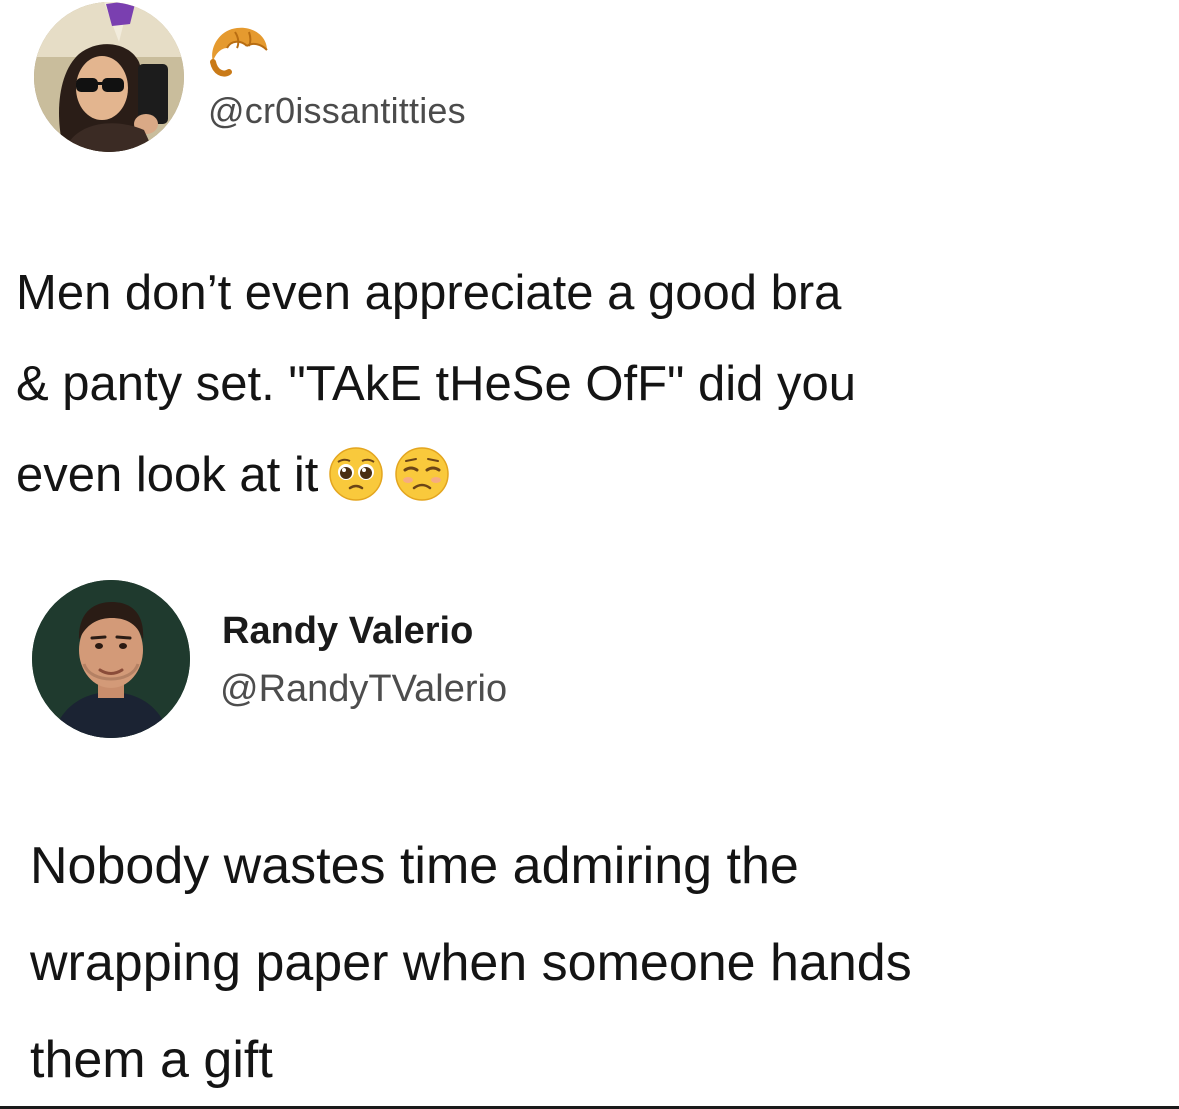 The image size is (1179, 1109). Describe the element at coordinates (337, 111) in the screenshot. I see `username-handle: @cr0issantitties` at that location.